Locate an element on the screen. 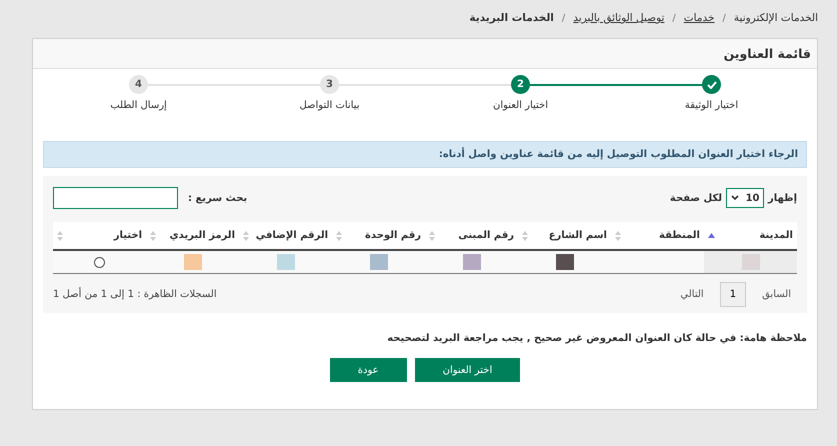 Image resolution: width=837 pixels, height=446 pixels. note-text: ملاحظة هامة: في حالة كان العنوان المعروض غير صحيح , يجب مراجعة البريد لتصحيحه is located at coordinates (596, 338).